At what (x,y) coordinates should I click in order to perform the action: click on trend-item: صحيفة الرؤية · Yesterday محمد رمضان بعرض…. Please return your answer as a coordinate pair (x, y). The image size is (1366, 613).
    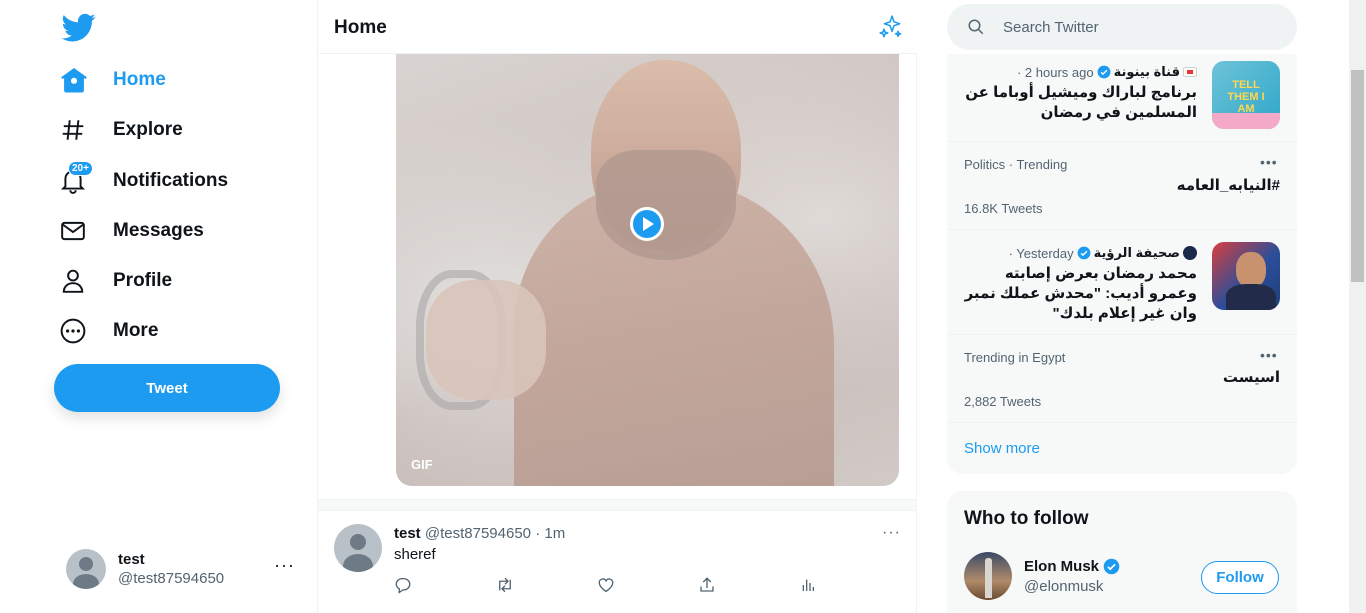
    Looking at the image, I should click on (1122, 282).